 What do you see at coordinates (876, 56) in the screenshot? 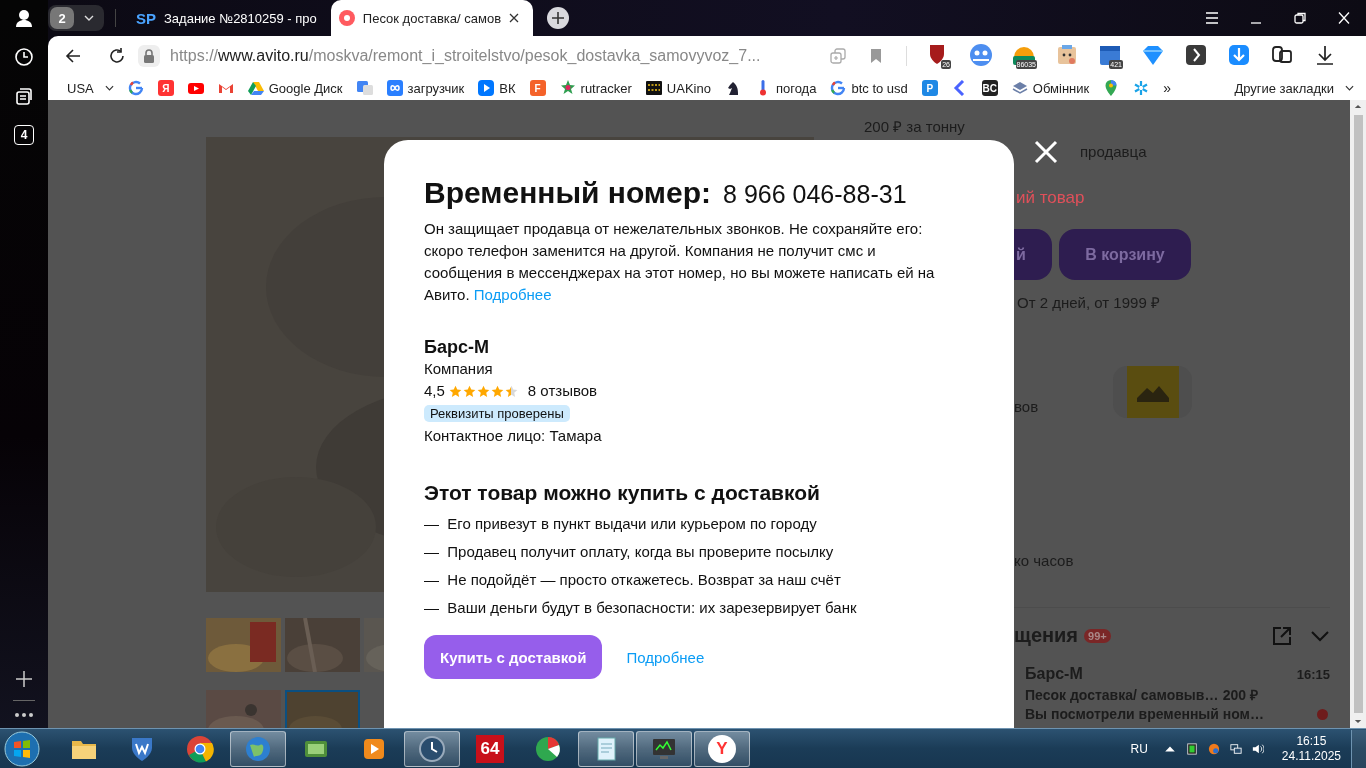
I see `bookmark-icon` at bounding box center [876, 56].